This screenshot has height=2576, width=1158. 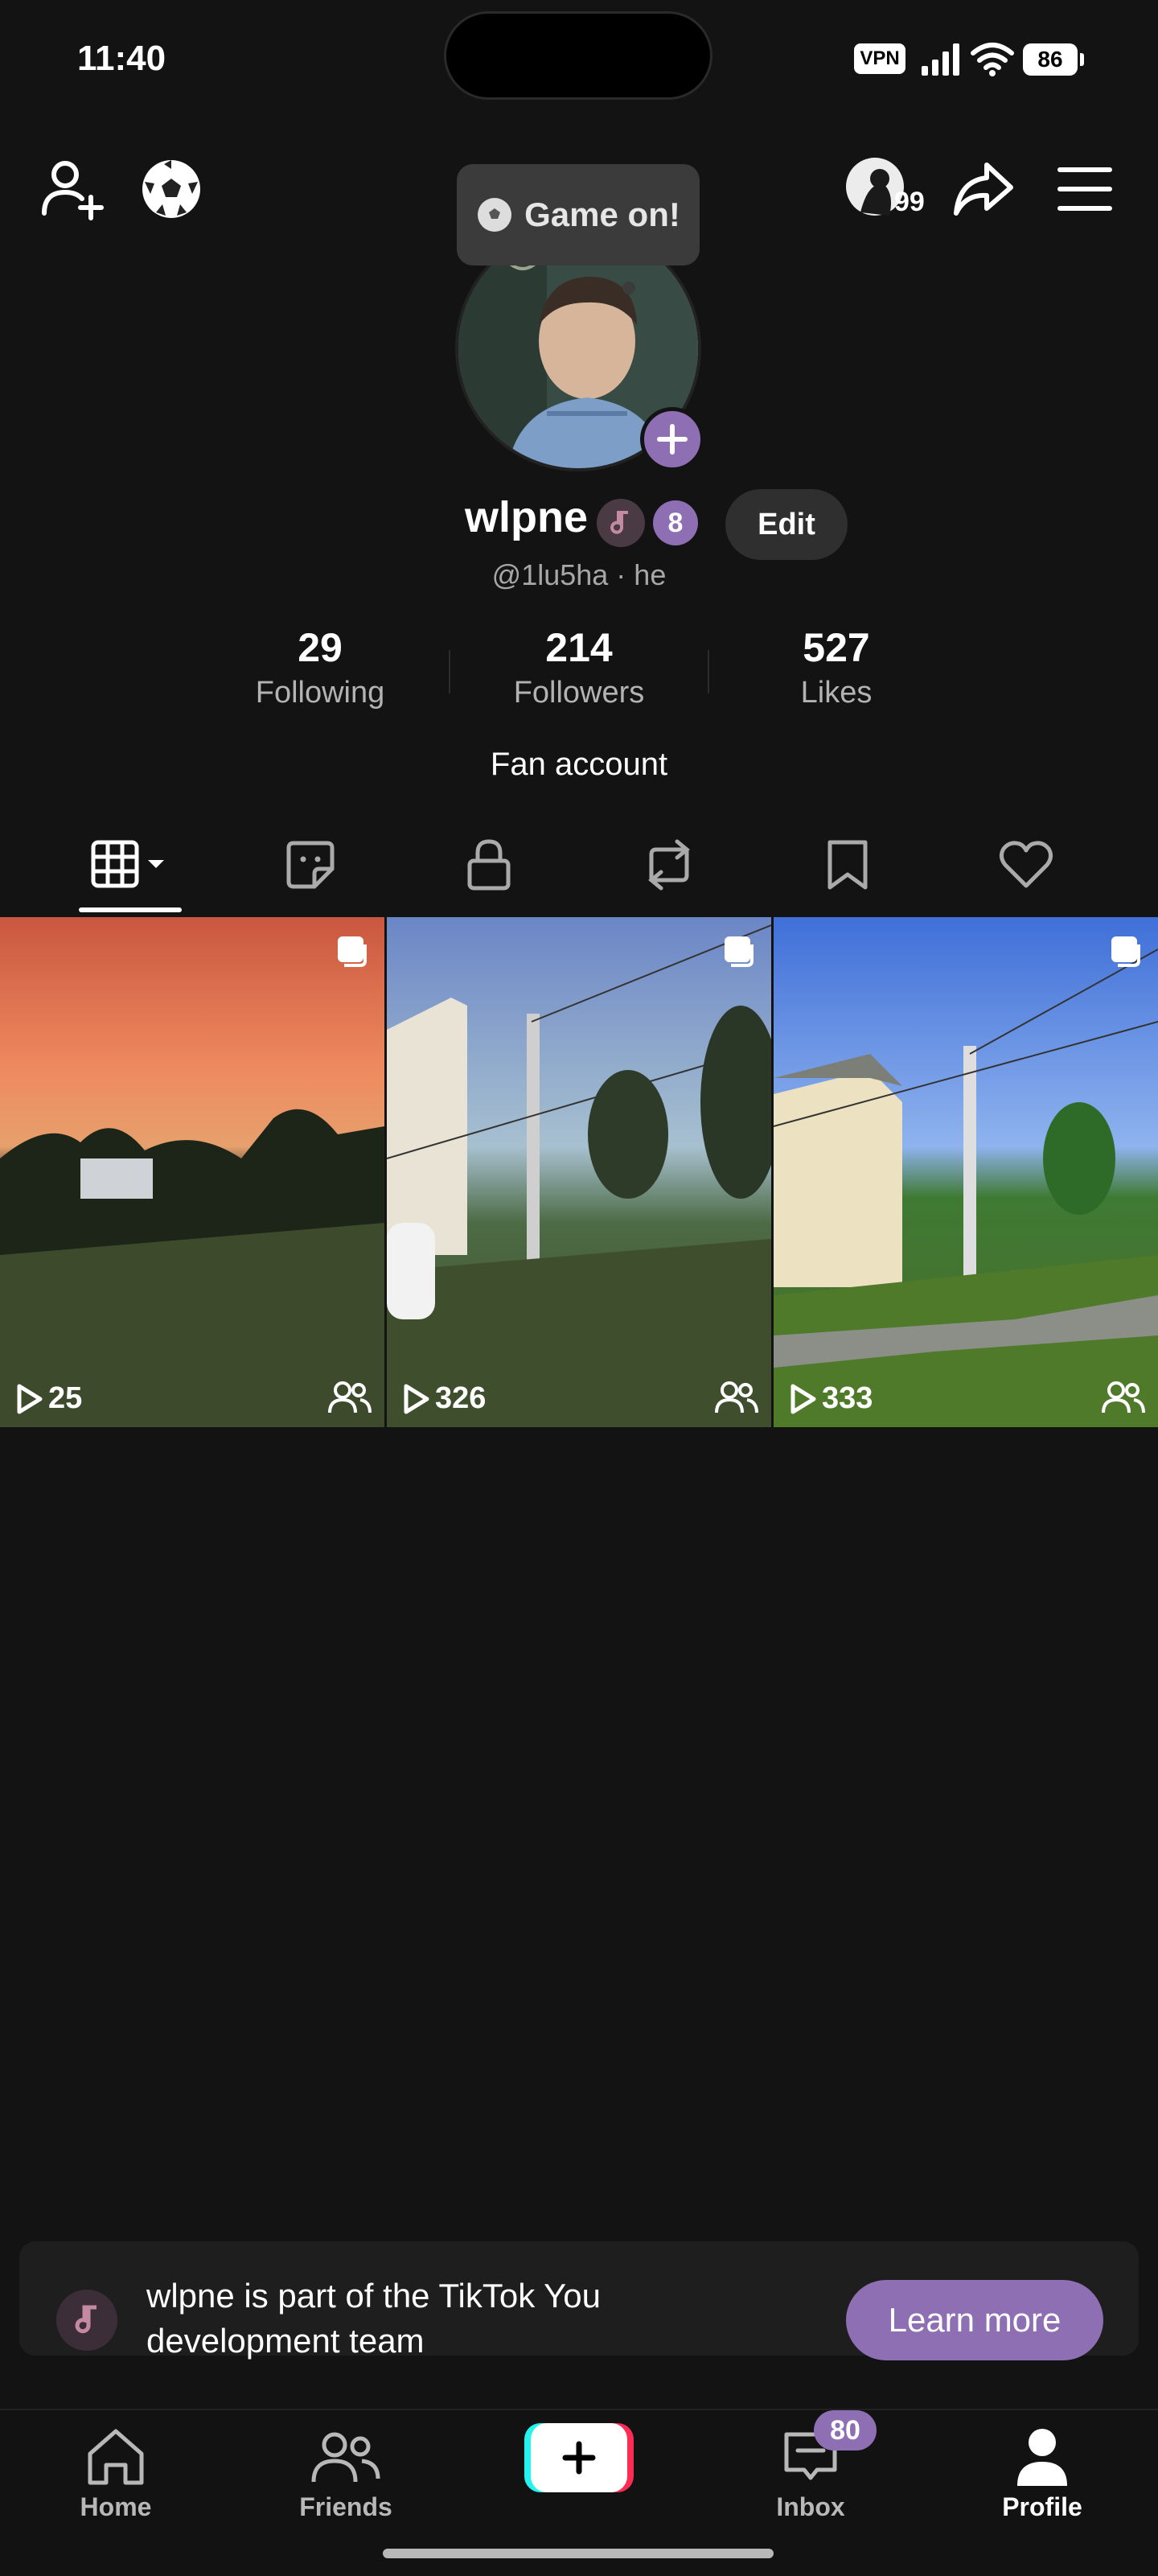 I want to click on share-icon, so click(x=983, y=189).